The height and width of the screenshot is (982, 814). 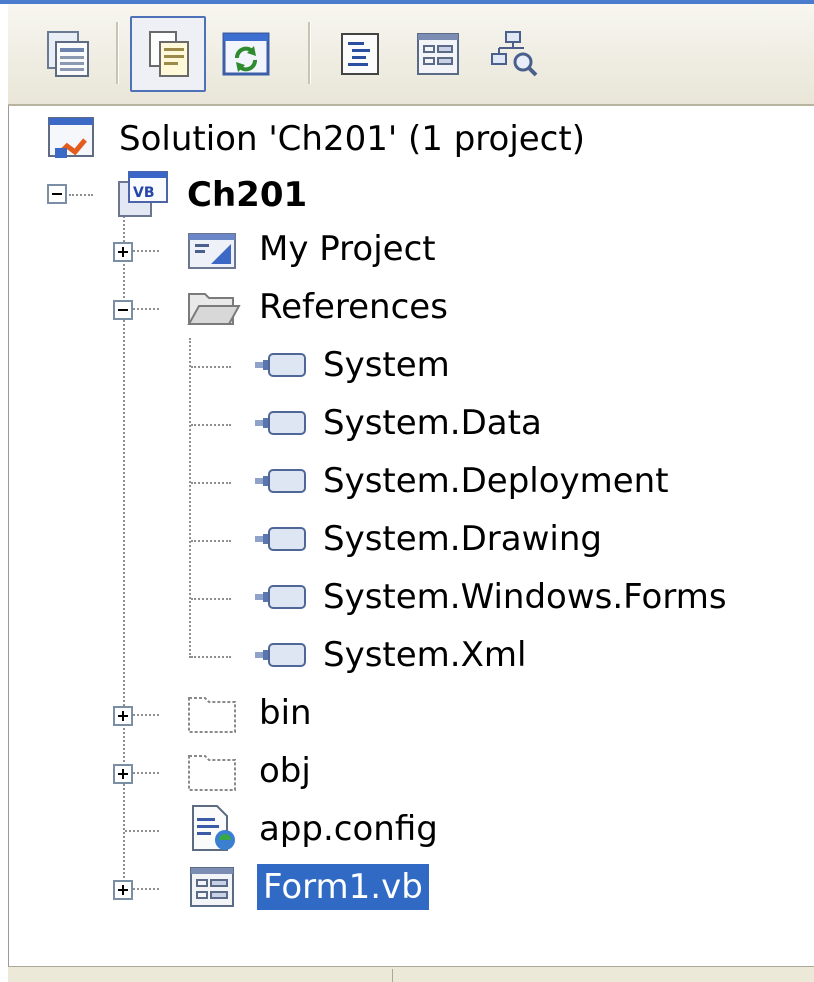 What do you see at coordinates (352, 139) in the screenshot?
I see `solution-label: Solution 'Ch201' (1 project)` at bounding box center [352, 139].